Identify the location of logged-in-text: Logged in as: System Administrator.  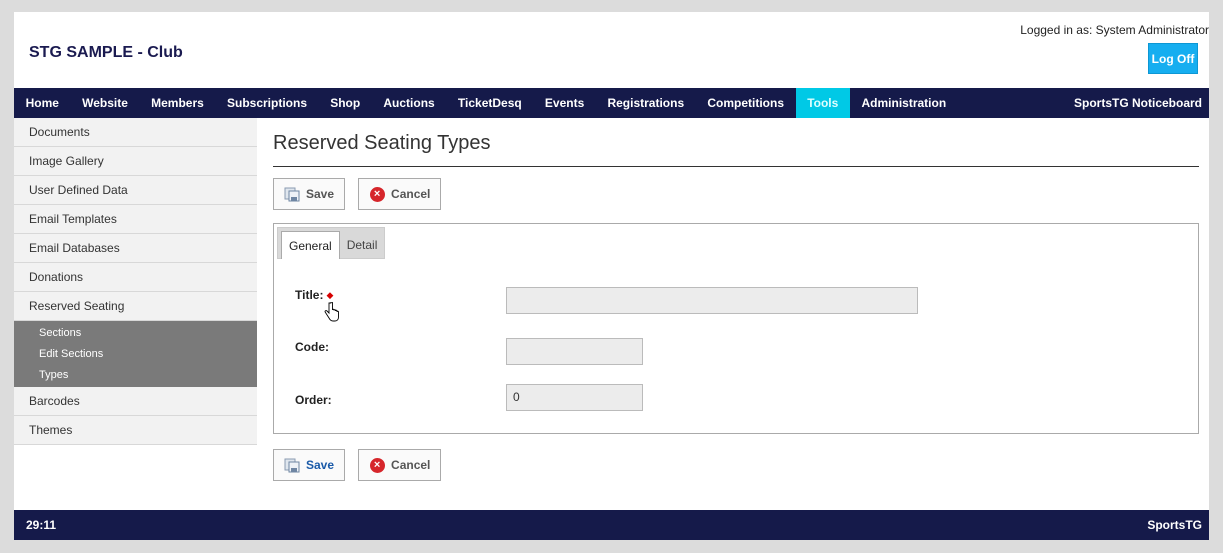
(1114, 30).